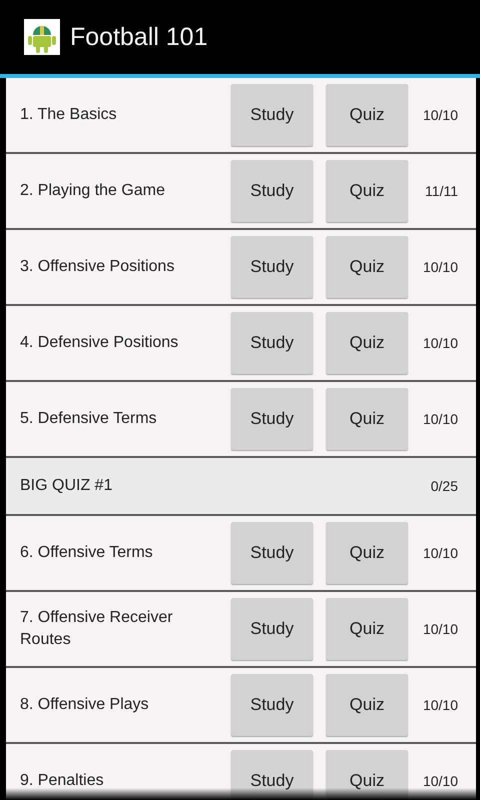 Image resolution: width=480 pixels, height=800 pixels. Describe the element at coordinates (67, 486) in the screenshot. I see `big-quiz-title: BIG QUIZ #1` at that location.